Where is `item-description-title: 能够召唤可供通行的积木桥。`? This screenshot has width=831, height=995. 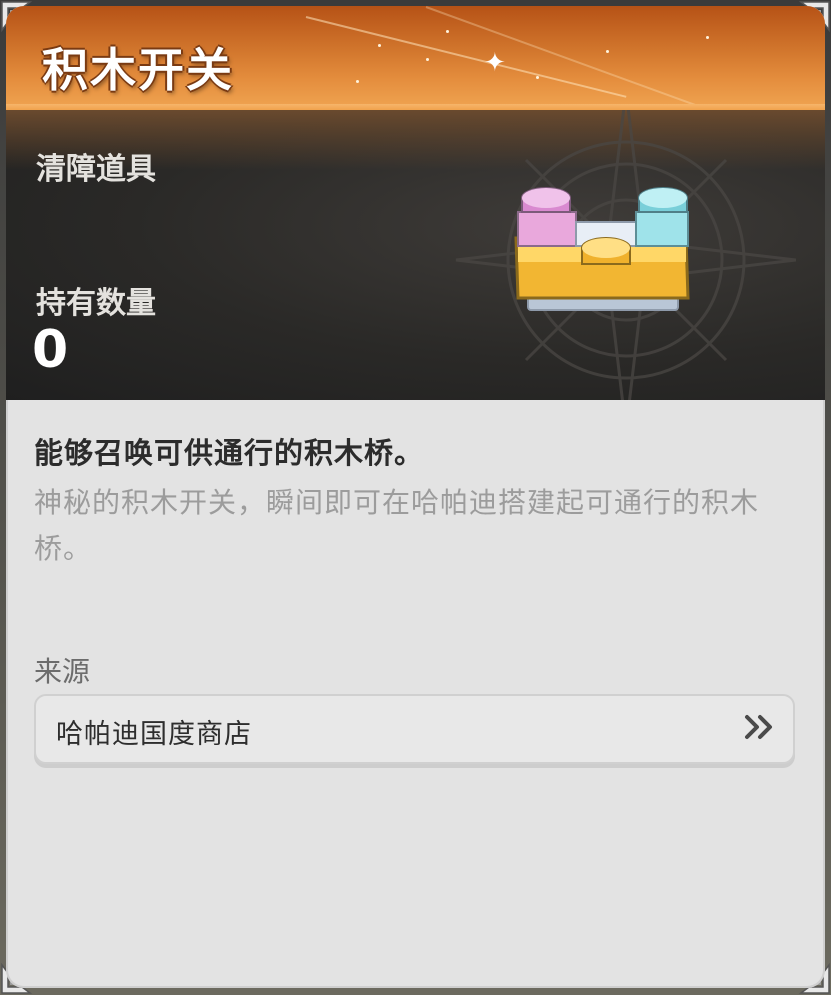
item-description-title: 能够召唤可供通行的积木桥。 is located at coordinates (229, 453).